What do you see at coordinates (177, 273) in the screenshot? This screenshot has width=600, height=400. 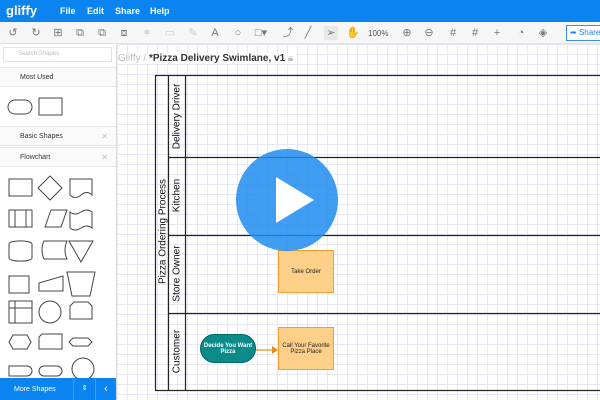 I see `lane-store-owner: Store Owner` at bounding box center [177, 273].